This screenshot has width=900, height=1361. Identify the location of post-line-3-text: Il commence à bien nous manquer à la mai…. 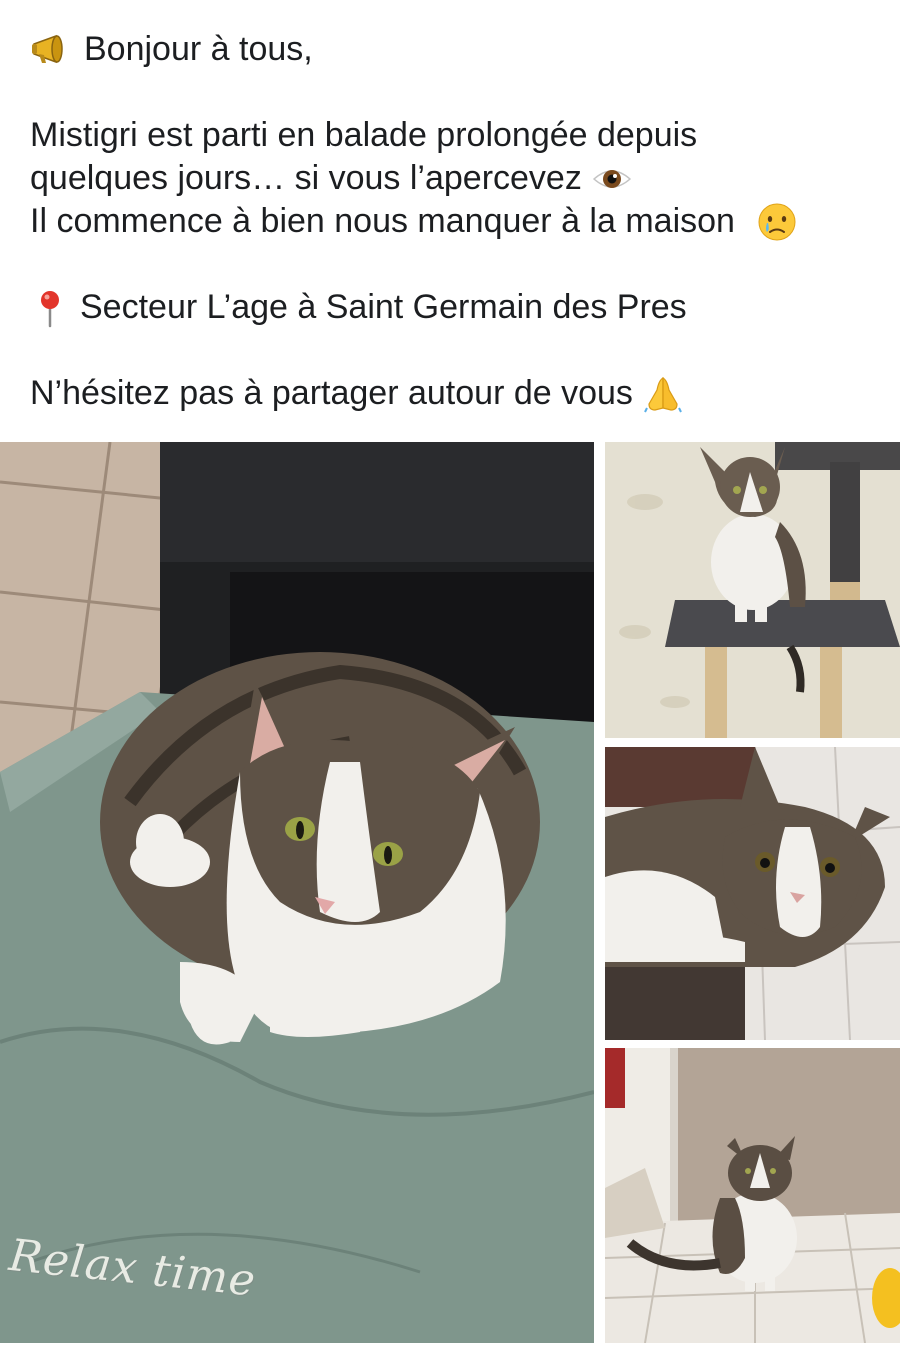
(382, 221).